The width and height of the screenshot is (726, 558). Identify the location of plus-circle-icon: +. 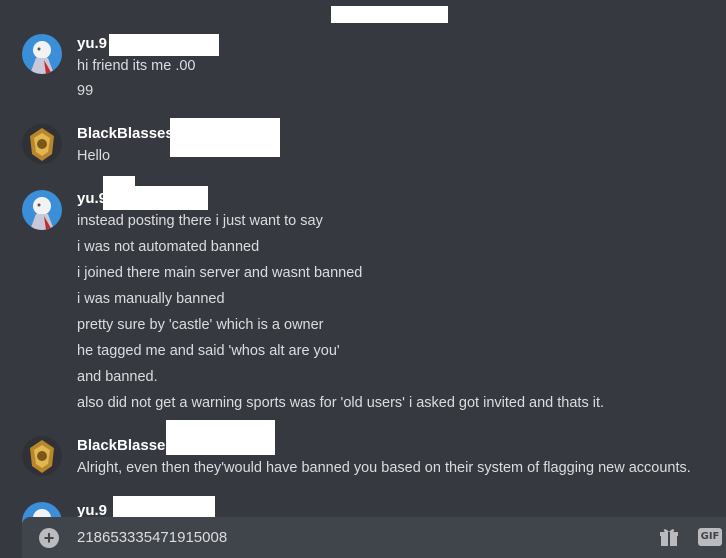
(49, 538).